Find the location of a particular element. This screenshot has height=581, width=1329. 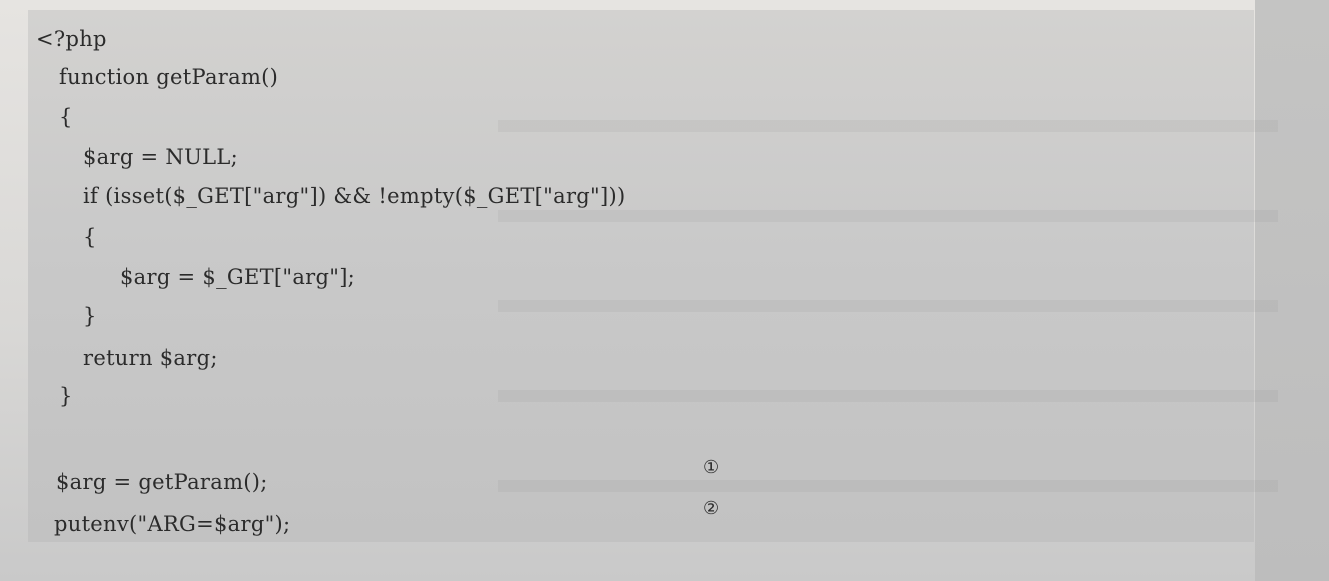

circled-number-two-marker: ② is located at coordinates (711, 508).